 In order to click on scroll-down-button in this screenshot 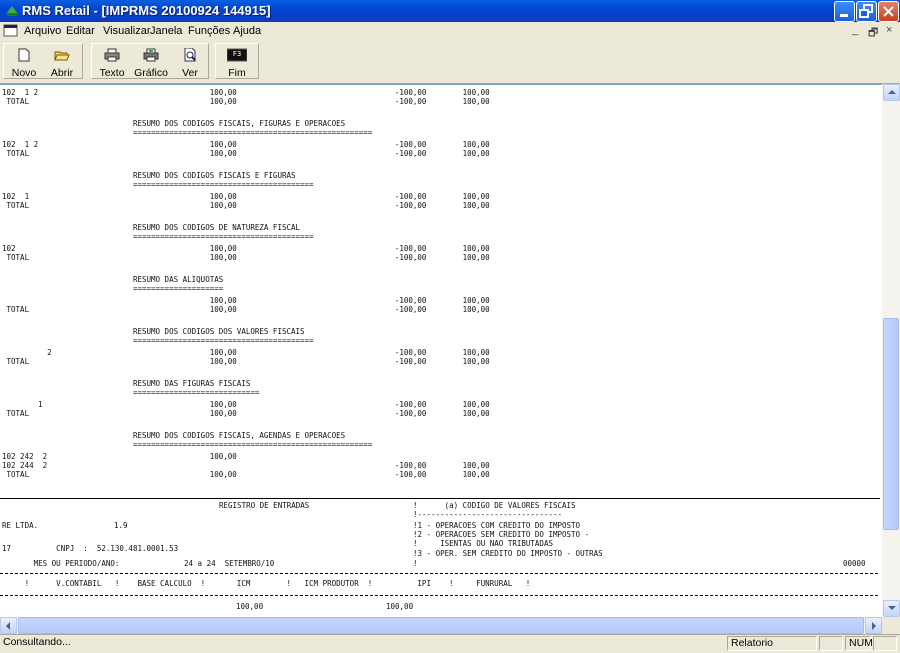, I will do `click(891, 608)`.